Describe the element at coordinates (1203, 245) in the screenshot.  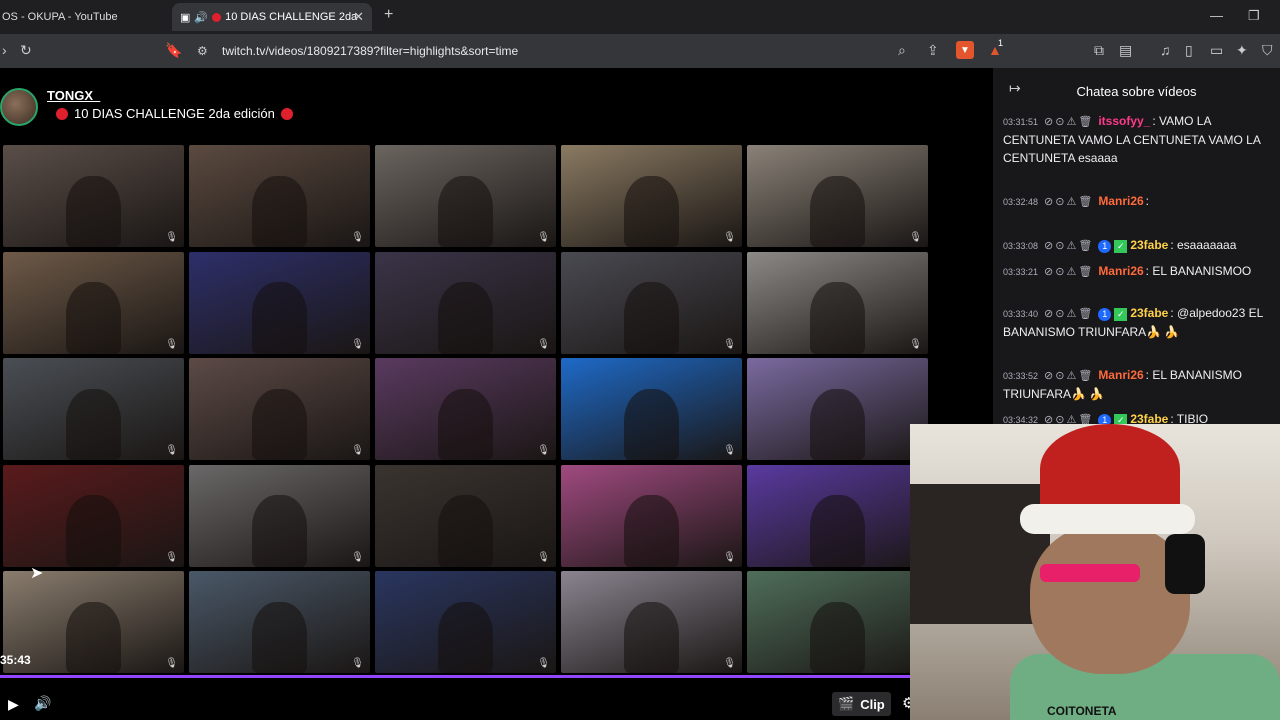
I see `chat-text: : esaaaaaaa` at that location.